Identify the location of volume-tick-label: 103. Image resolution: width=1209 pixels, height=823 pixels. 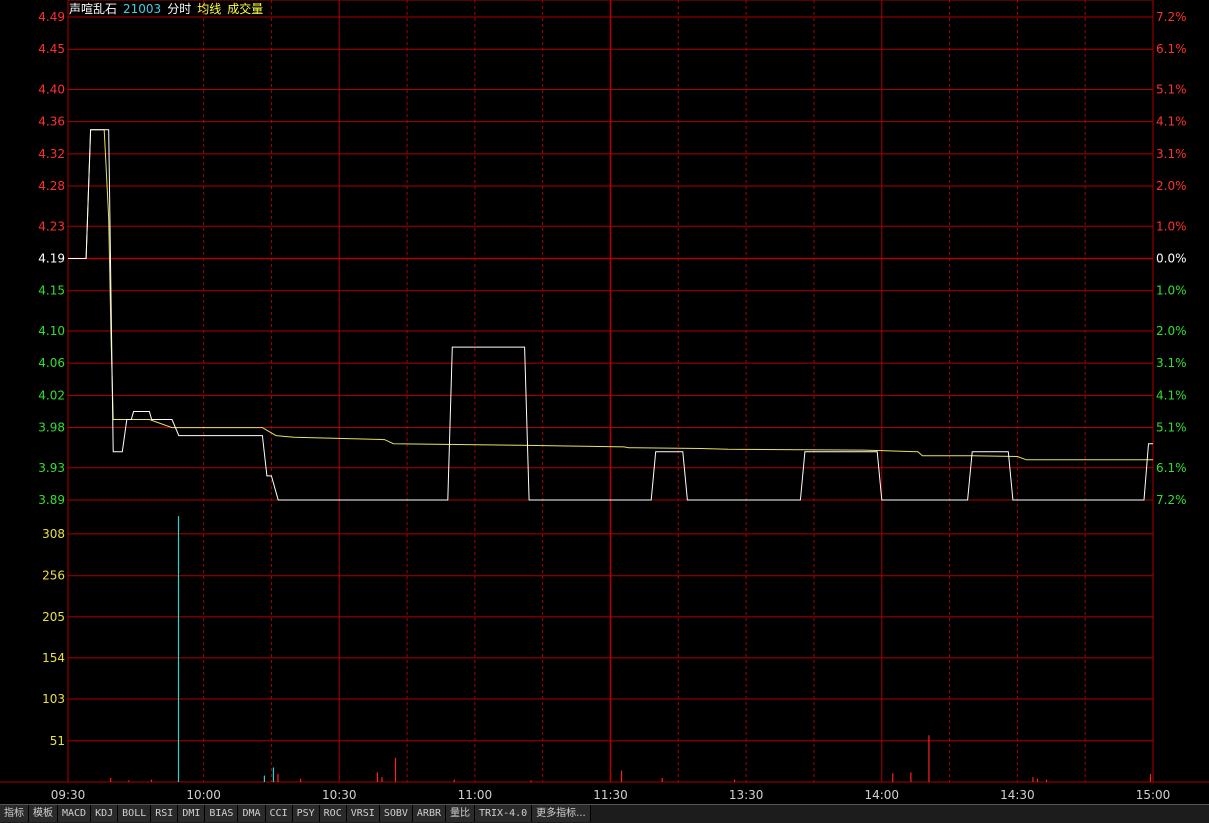
(53, 699).